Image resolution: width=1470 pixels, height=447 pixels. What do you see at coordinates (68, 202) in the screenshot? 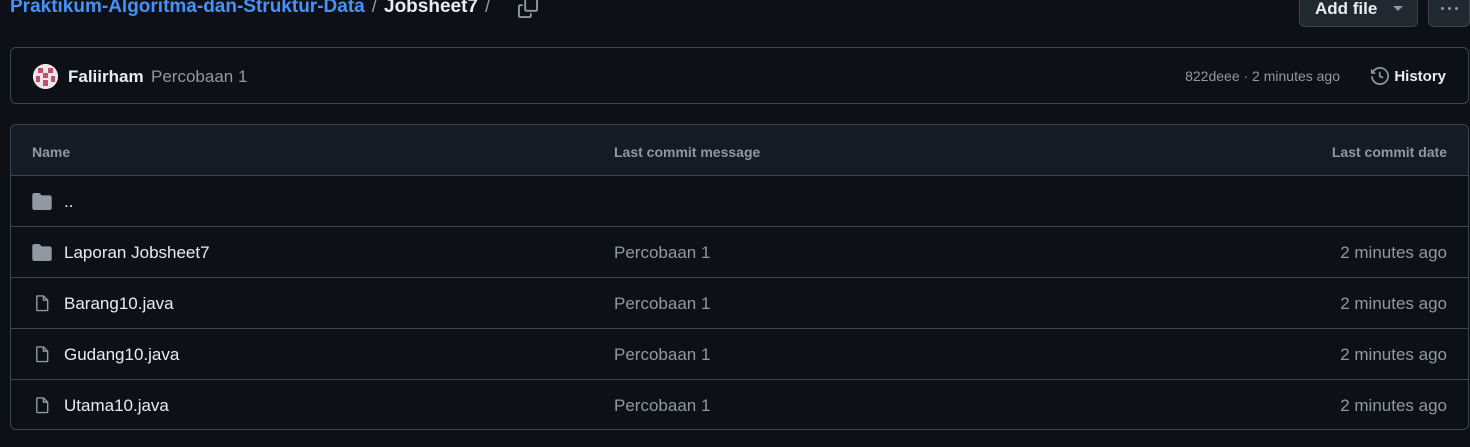
I see `parent-directory-link: ..` at bounding box center [68, 202].